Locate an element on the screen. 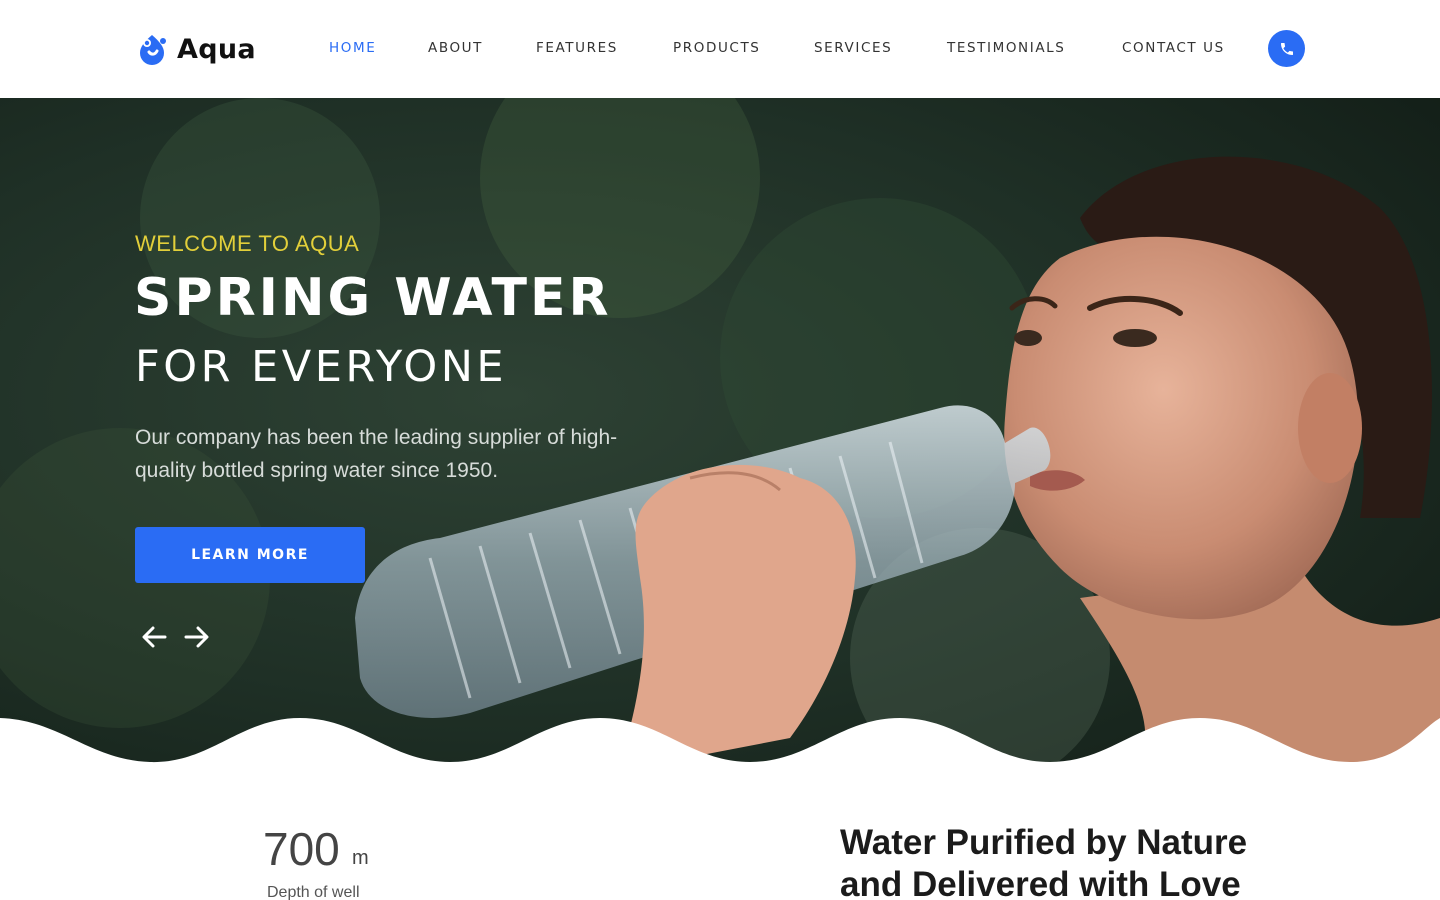 The width and height of the screenshot is (1440, 900). arrow-left-icon is located at coordinates (154, 637).